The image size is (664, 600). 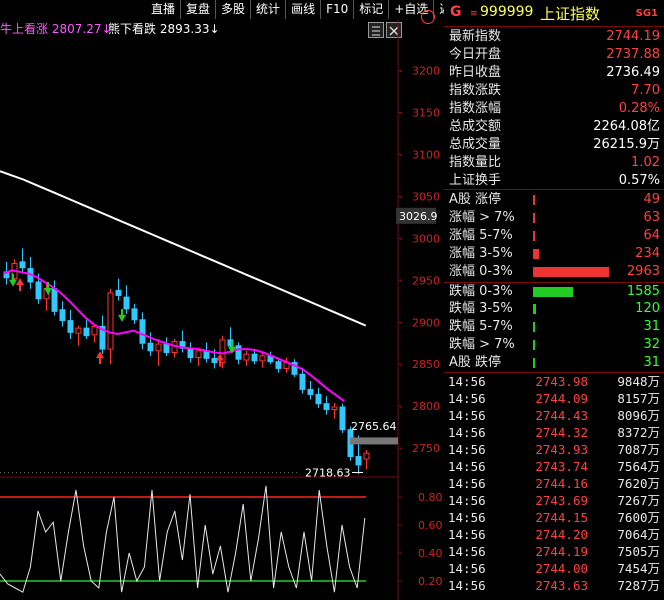 What do you see at coordinates (554, 484) in the screenshot?
I see `tick-row: 14:56 2744.16 7620万` at bounding box center [554, 484].